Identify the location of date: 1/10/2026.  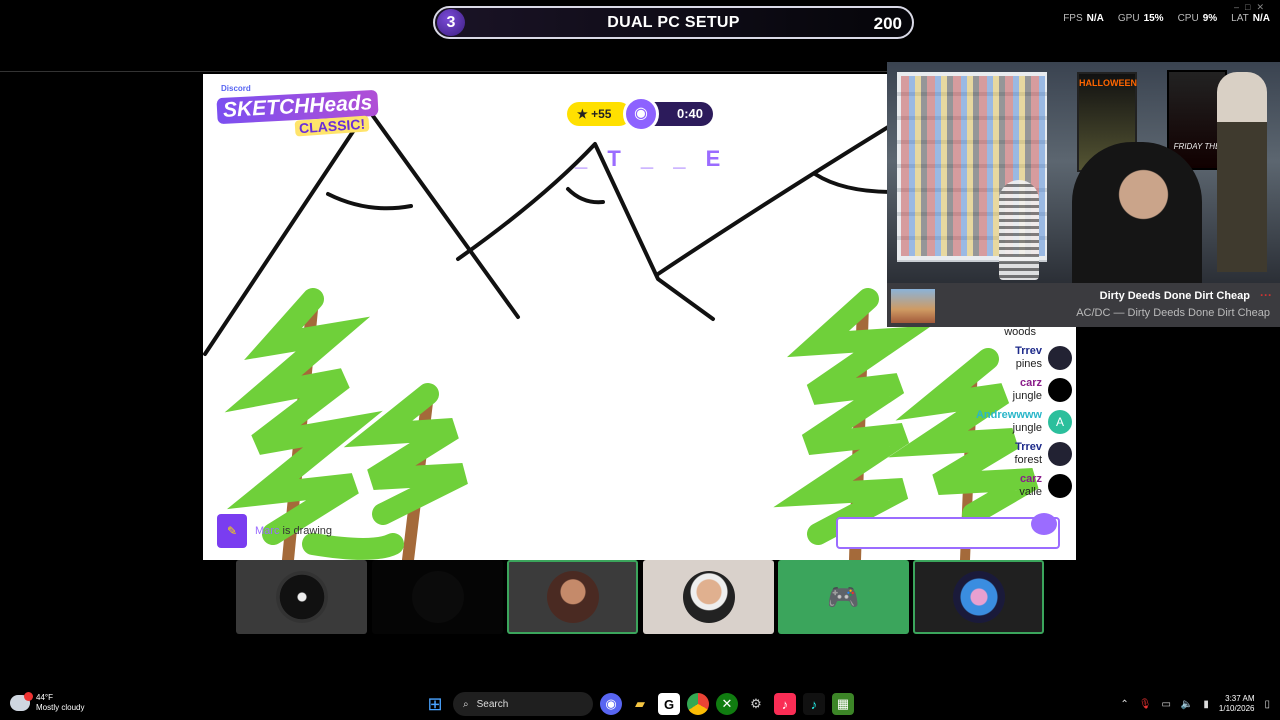
(1236, 708).